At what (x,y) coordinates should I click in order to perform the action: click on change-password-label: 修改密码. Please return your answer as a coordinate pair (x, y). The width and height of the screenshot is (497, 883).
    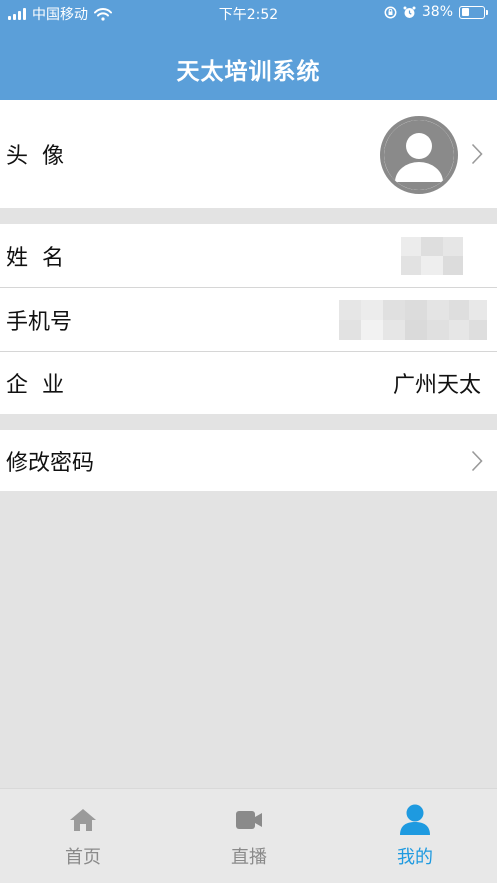
    Looking at the image, I should click on (50, 463).